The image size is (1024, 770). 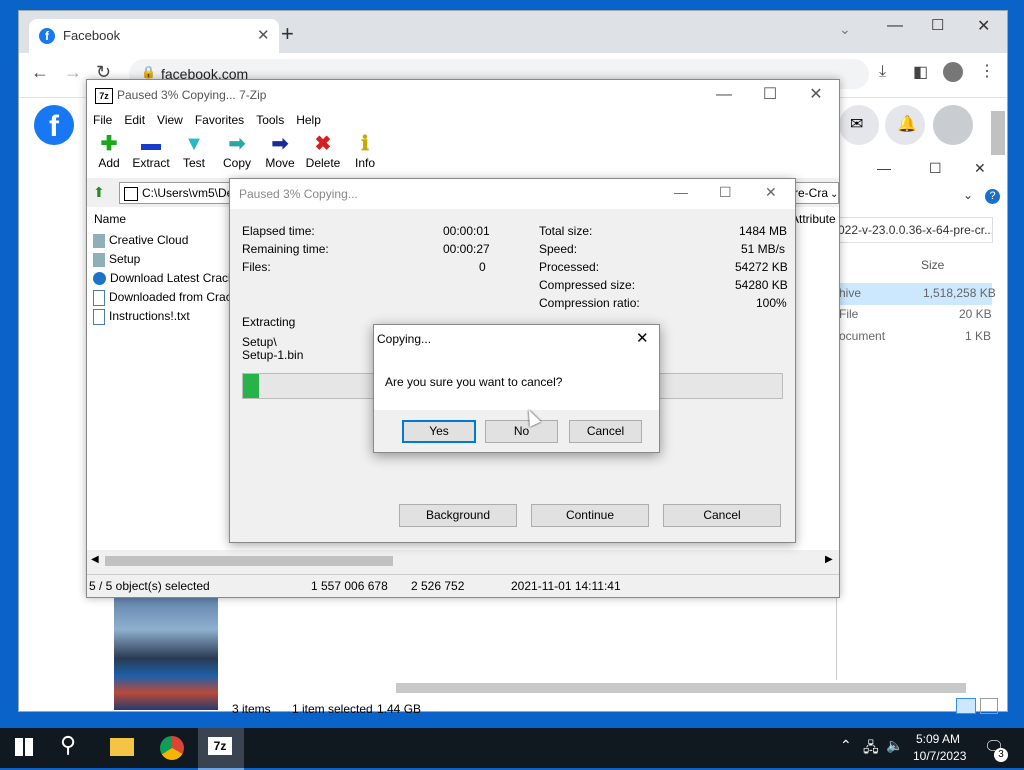 I want to click on explorer-minimize-icon: —, so click(x=884, y=168).